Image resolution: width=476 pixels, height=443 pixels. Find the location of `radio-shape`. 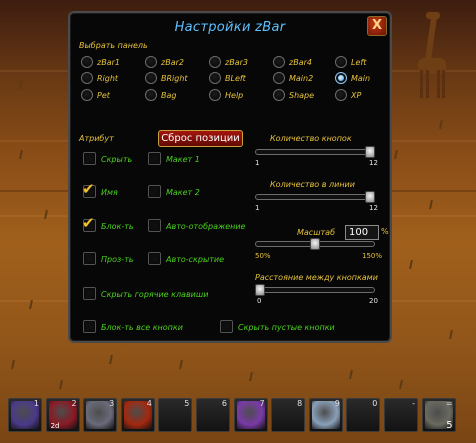

radio-shape is located at coordinates (279, 95).